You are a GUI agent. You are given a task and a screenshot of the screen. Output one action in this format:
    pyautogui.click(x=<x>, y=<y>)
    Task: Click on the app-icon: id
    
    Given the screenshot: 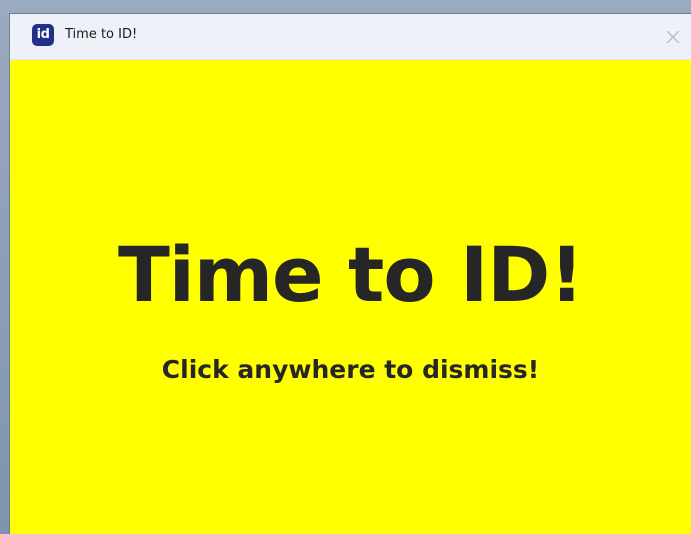 What is the action you would take?
    pyautogui.click(x=43, y=35)
    